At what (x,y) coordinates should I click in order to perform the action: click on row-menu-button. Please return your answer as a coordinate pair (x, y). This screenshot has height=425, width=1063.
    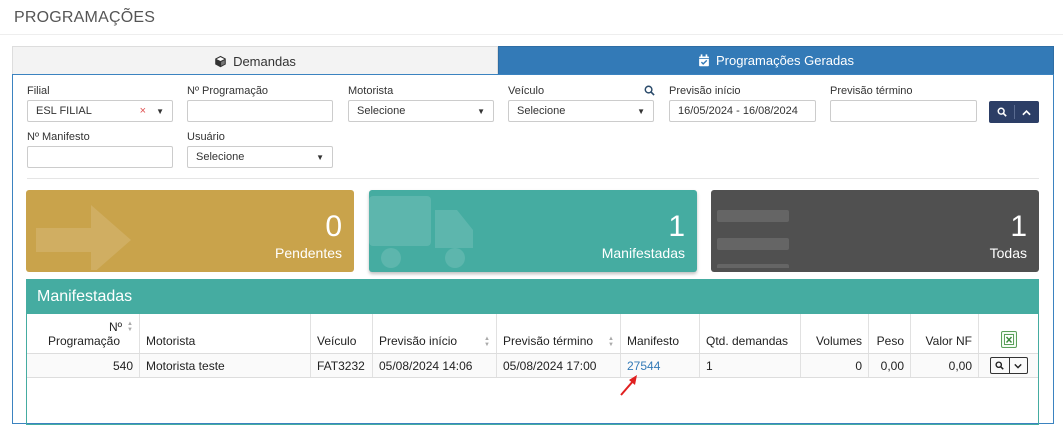
    Looking at the image, I should click on (1017, 365).